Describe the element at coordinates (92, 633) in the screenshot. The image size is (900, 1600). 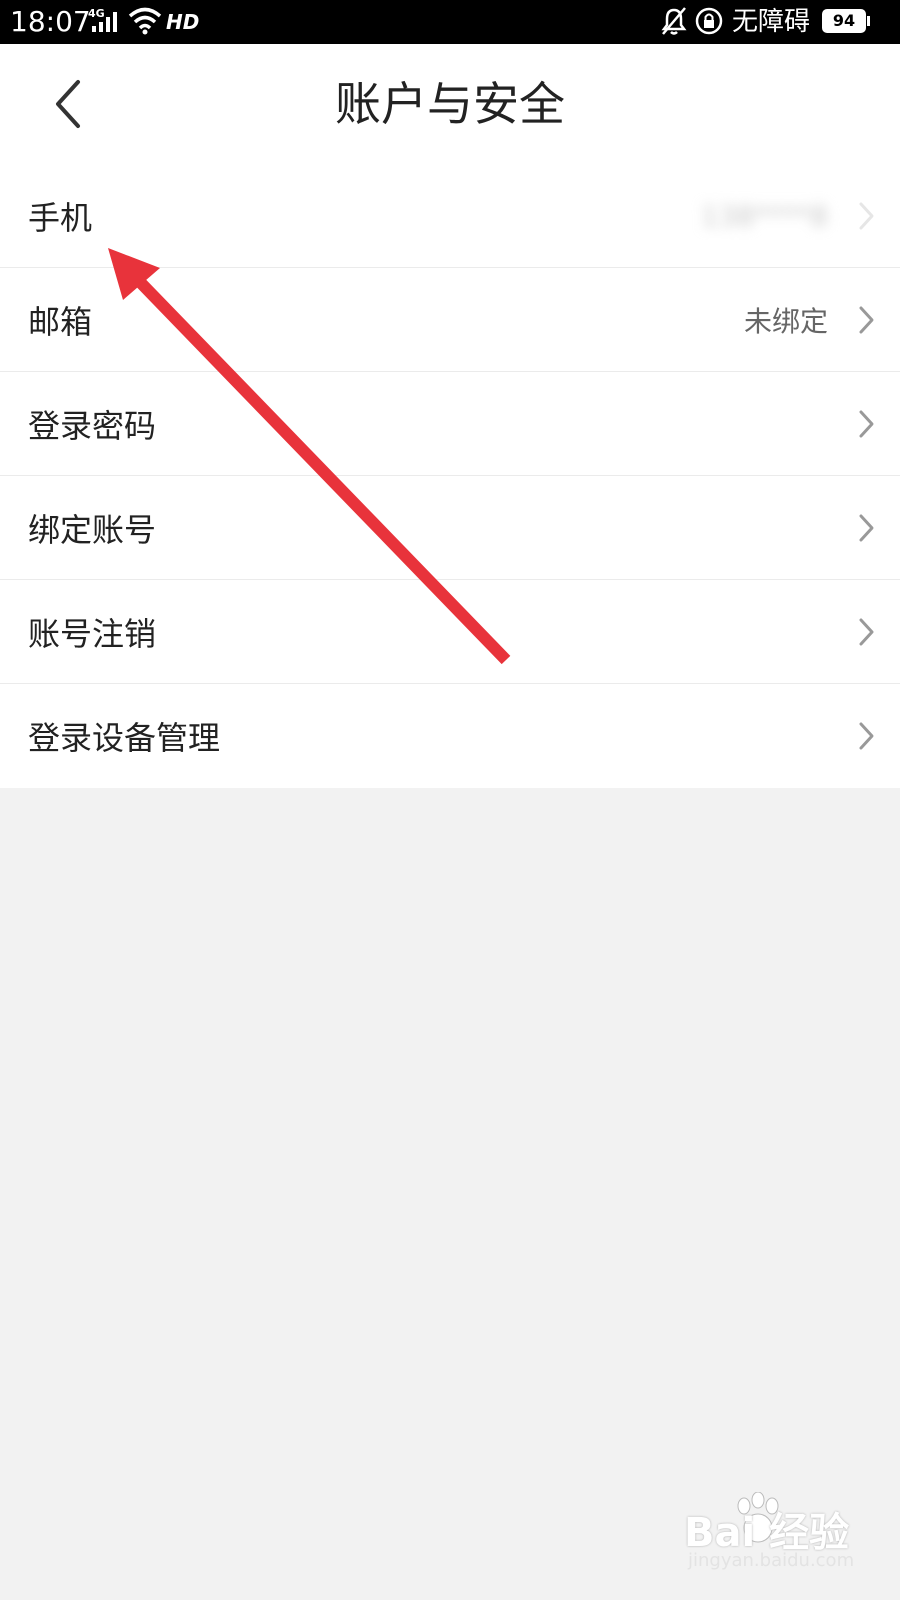
I see `row-label: 账号注销` at that location.